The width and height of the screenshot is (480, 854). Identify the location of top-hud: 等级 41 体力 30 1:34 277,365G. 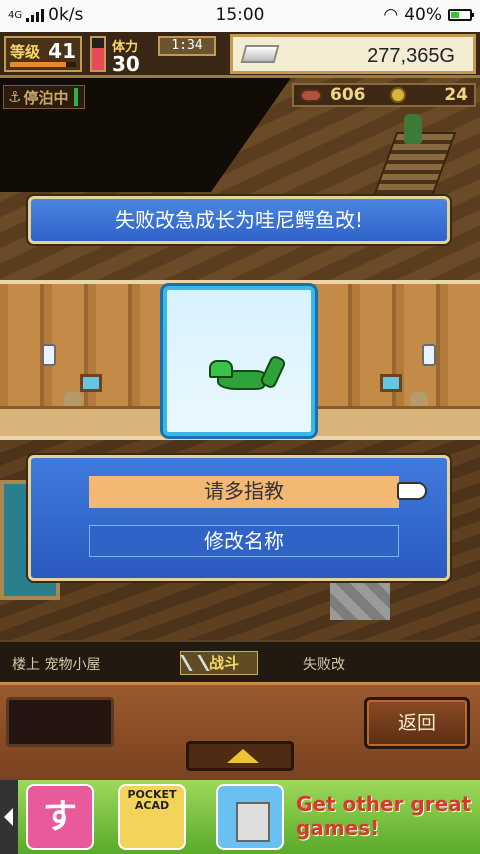
(240, 55).